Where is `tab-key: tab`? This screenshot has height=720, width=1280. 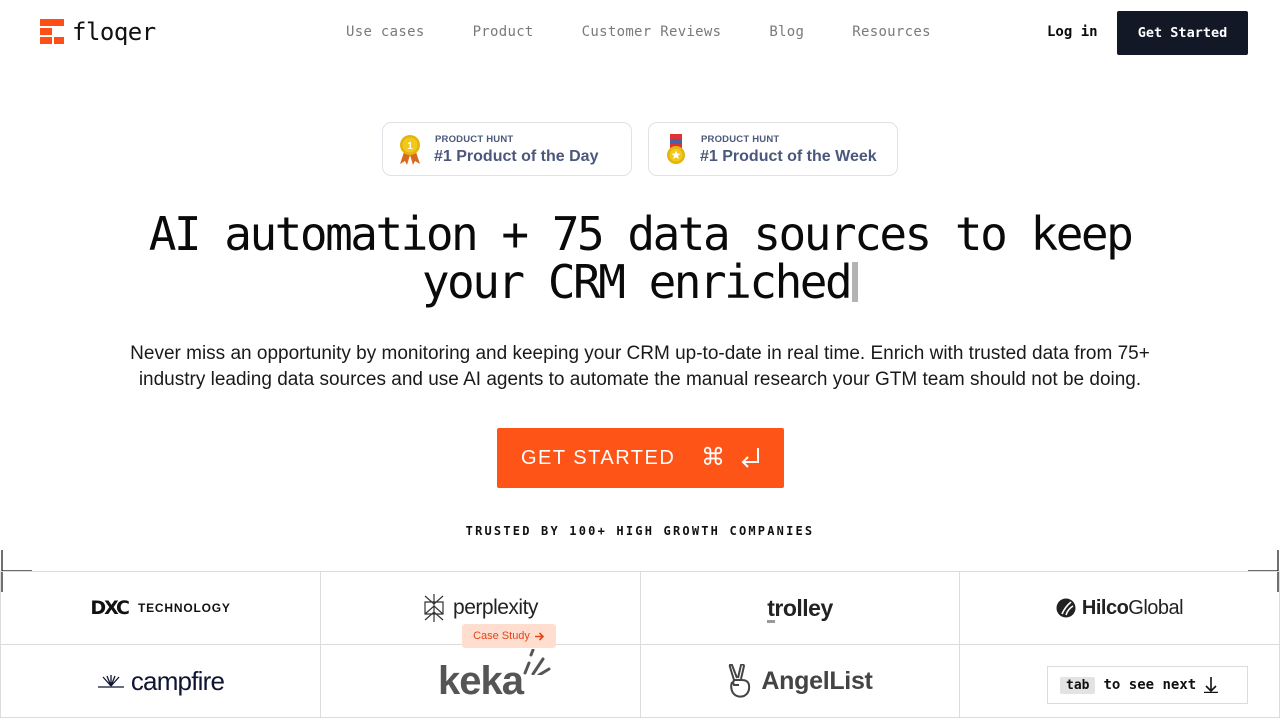
tab-key: tab is located at coordinates (1078, 685).